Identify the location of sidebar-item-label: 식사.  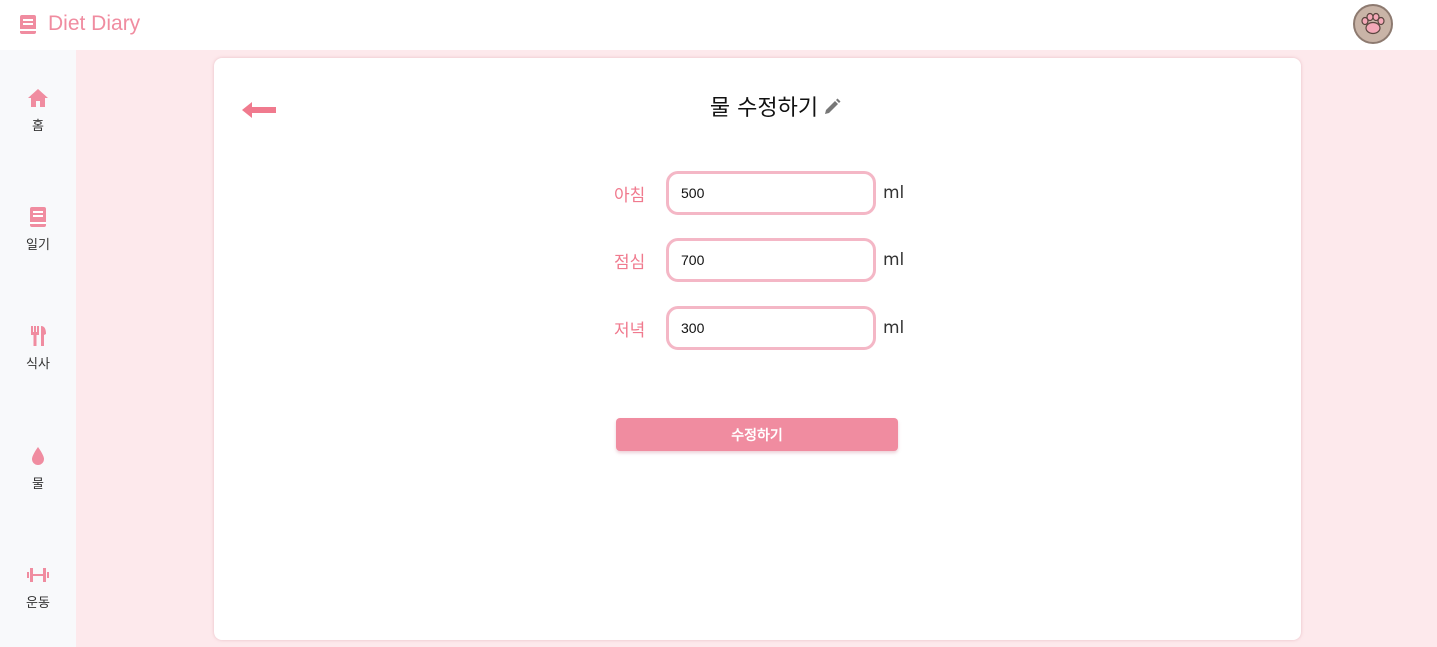
(38, 364).